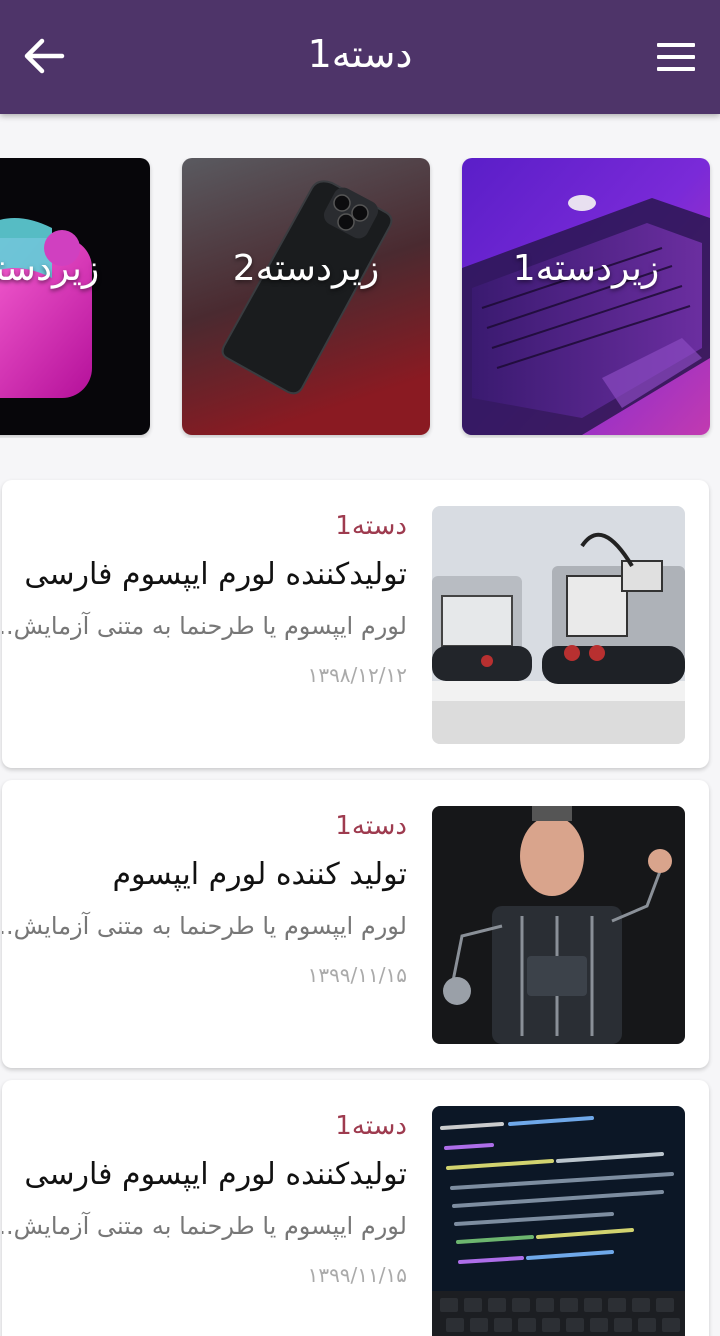 This screenshot has width=720, height=1336. I want to click on laptop-photo, so click(586, 296).